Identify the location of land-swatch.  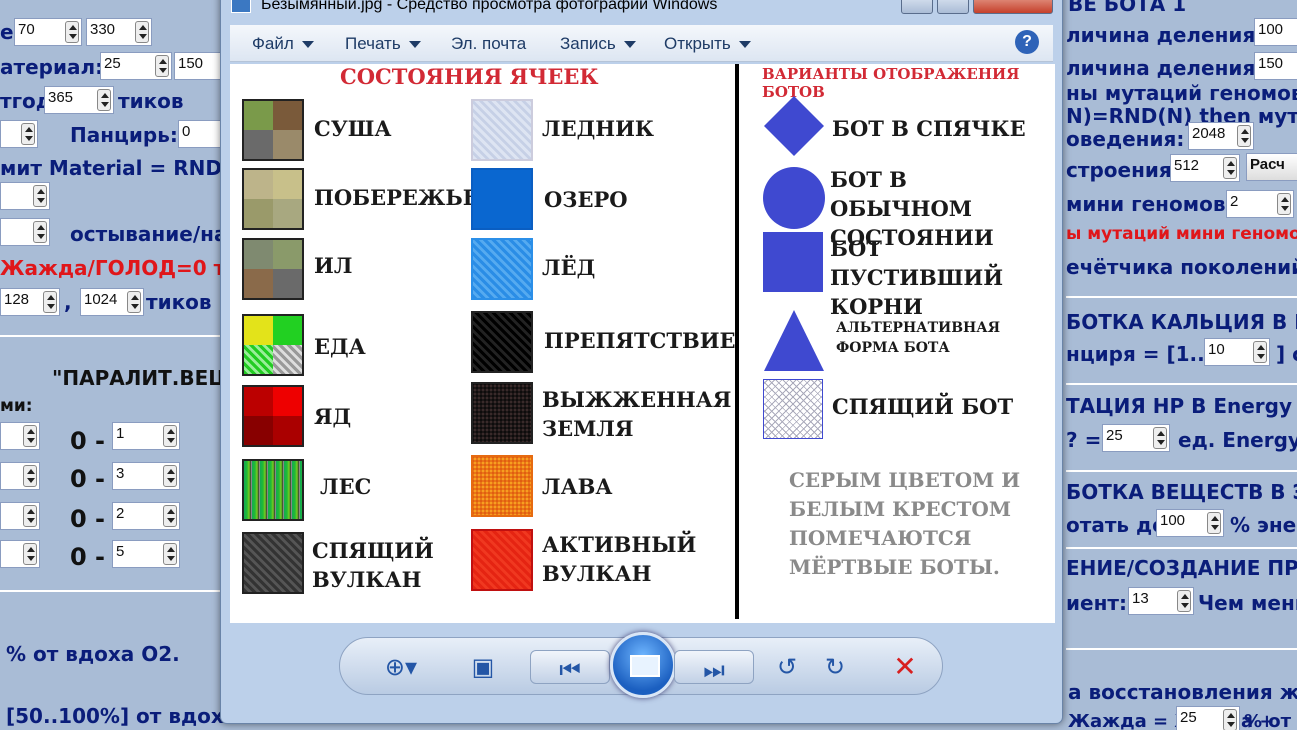
(273, 130).